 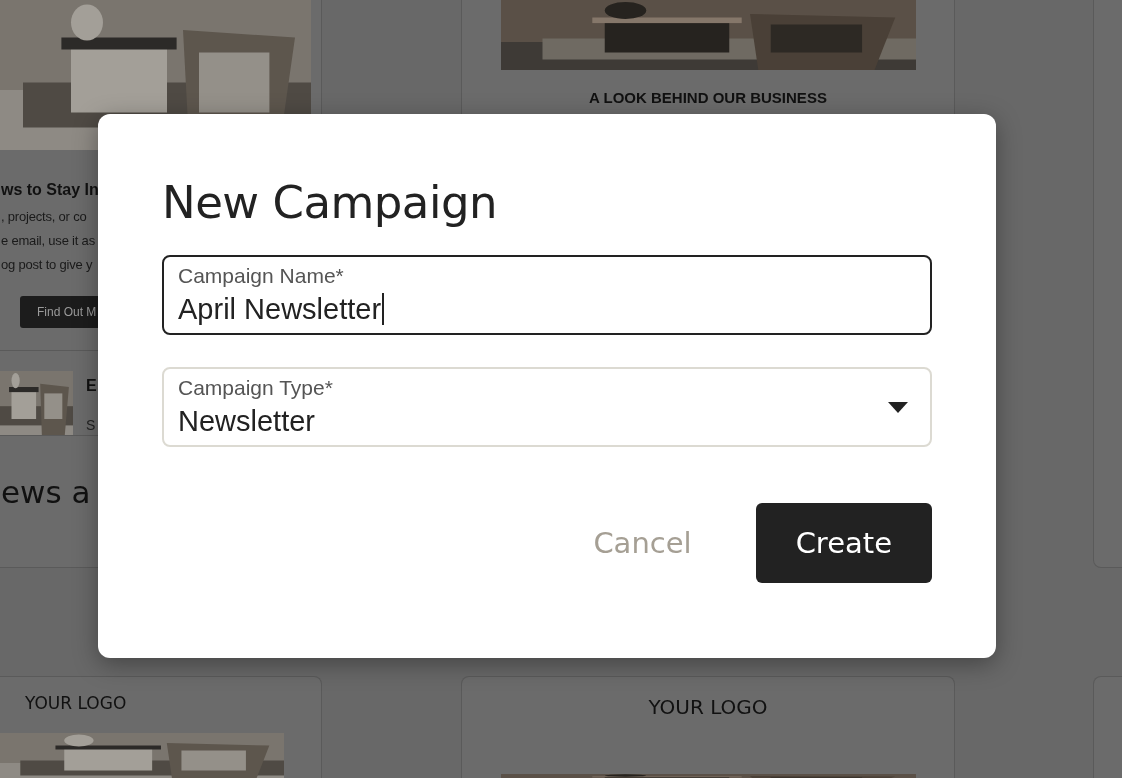 I want to click on campaign-type-dropdown: Campaign Type* Newsletter, so click(x=547, y=407).